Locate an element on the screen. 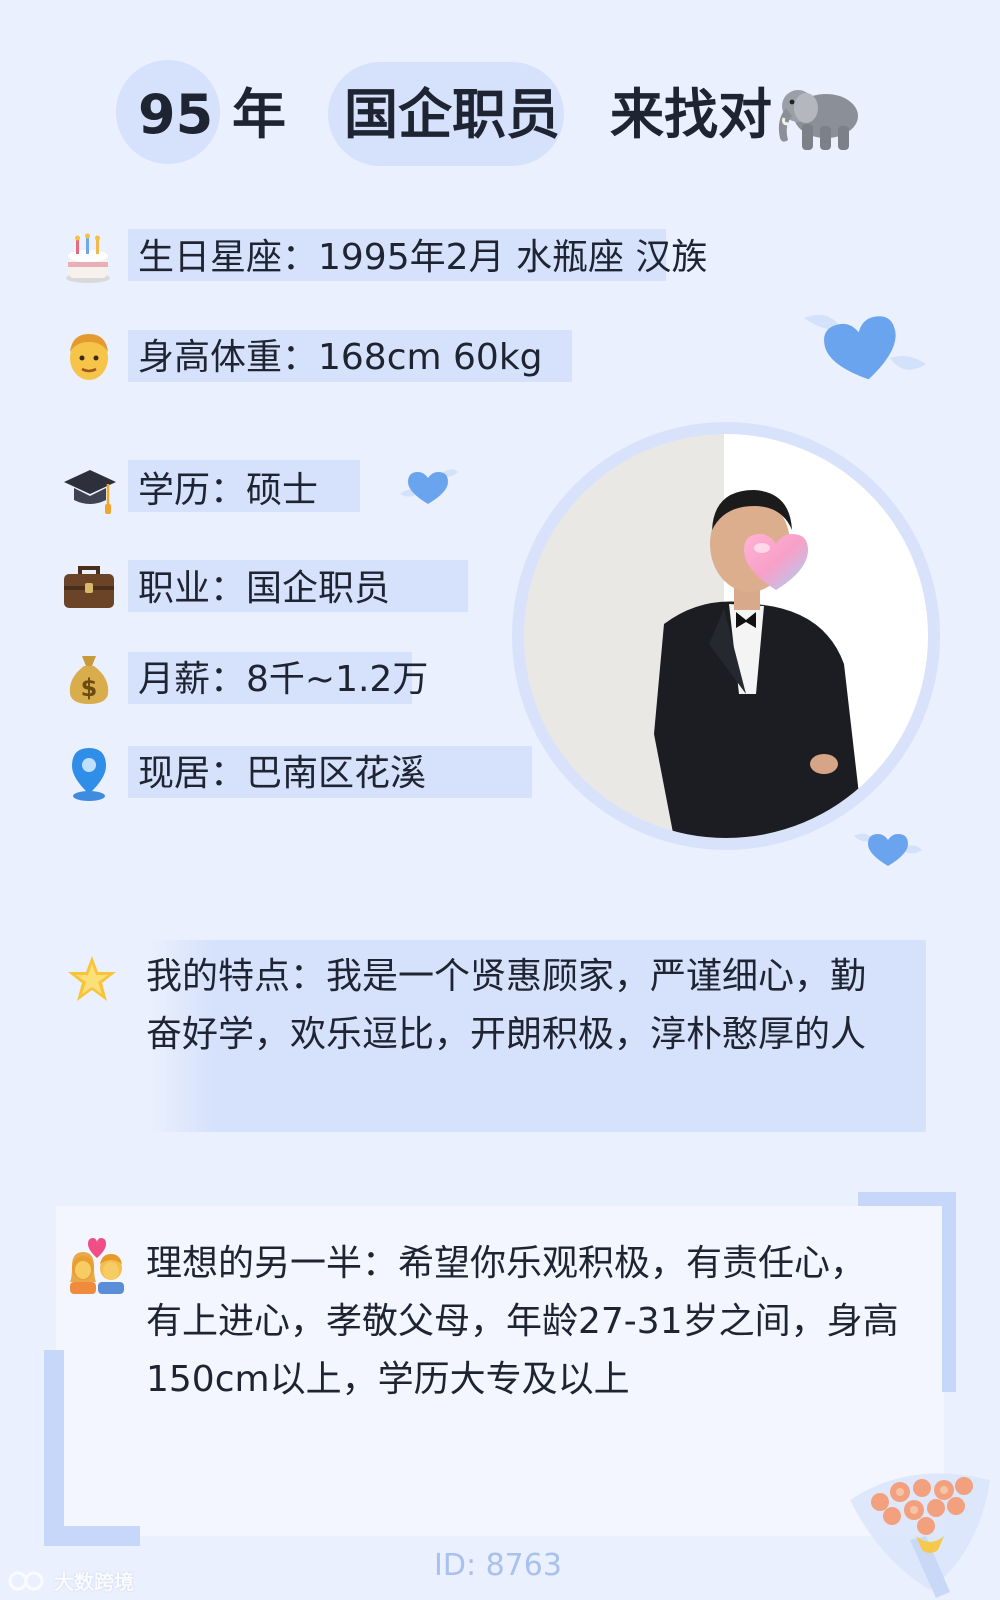 This screenshot has height=1600, width=1000. profile-photo is located at coordinates (726, 636).